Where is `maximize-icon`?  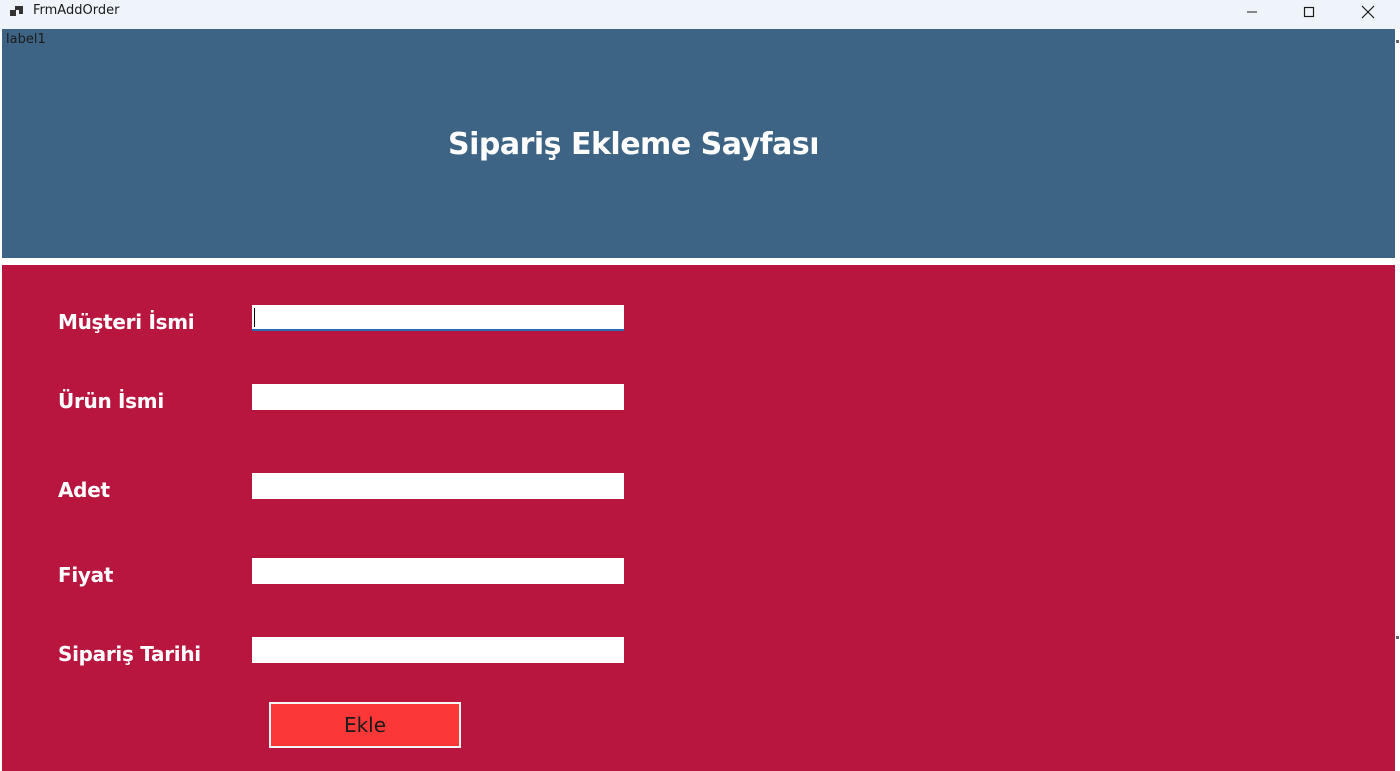
maximize-icon is located at coordinates (1309, 12).